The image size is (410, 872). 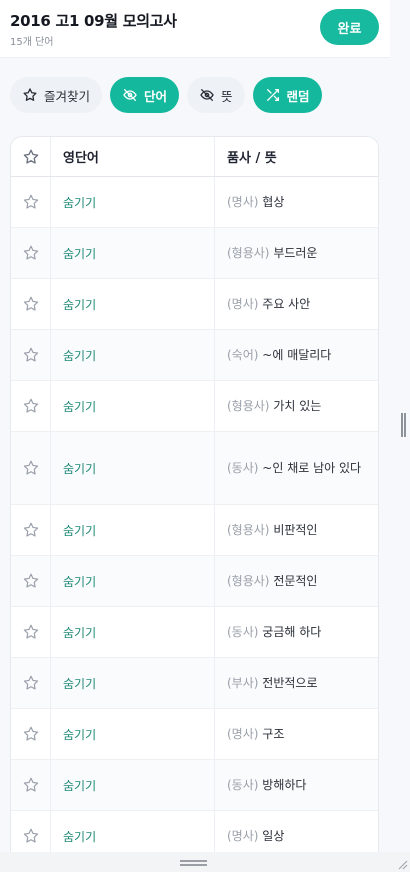 I want to click on meaning-value: 비판적인, so click(x=295, y=530).